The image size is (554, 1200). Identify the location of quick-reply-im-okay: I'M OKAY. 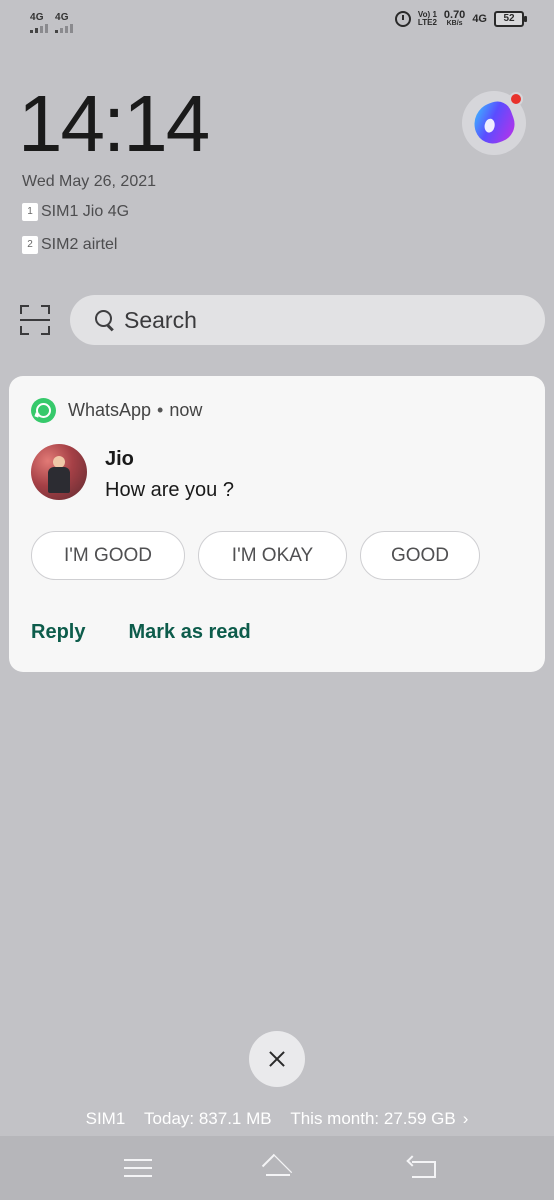
(272, 555).